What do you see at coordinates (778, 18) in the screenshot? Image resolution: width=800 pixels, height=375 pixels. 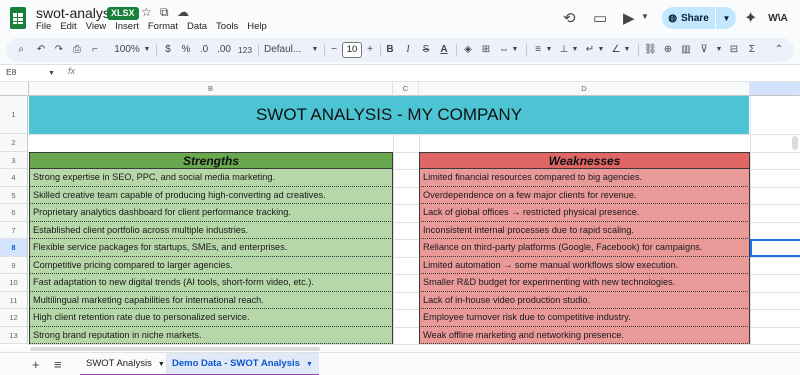 I see `account-avatar: W\A` at bounding box center [778, 18].